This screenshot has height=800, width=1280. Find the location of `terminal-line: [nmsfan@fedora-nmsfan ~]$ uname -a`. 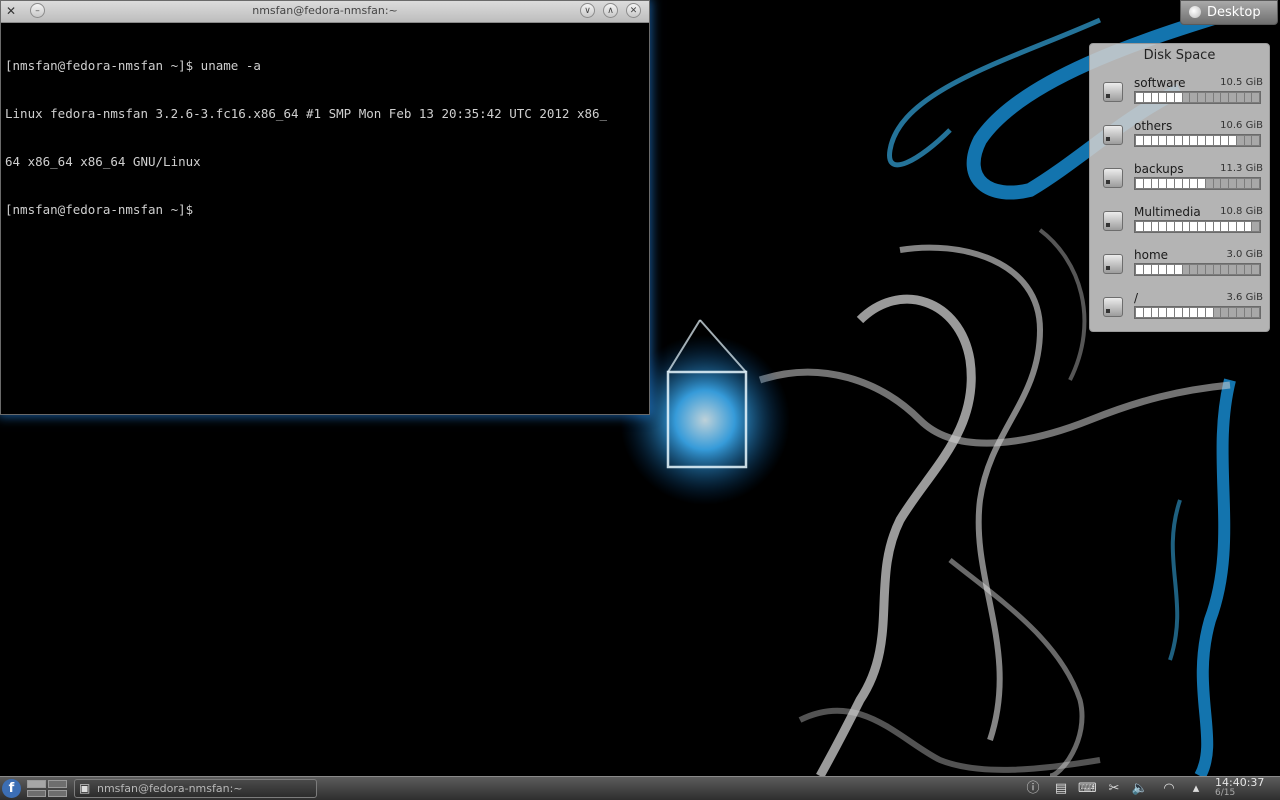

terminal-line: [nmsfan@fedora-nmsfan ~]$ uname -a is located at coordinates (133, 65).